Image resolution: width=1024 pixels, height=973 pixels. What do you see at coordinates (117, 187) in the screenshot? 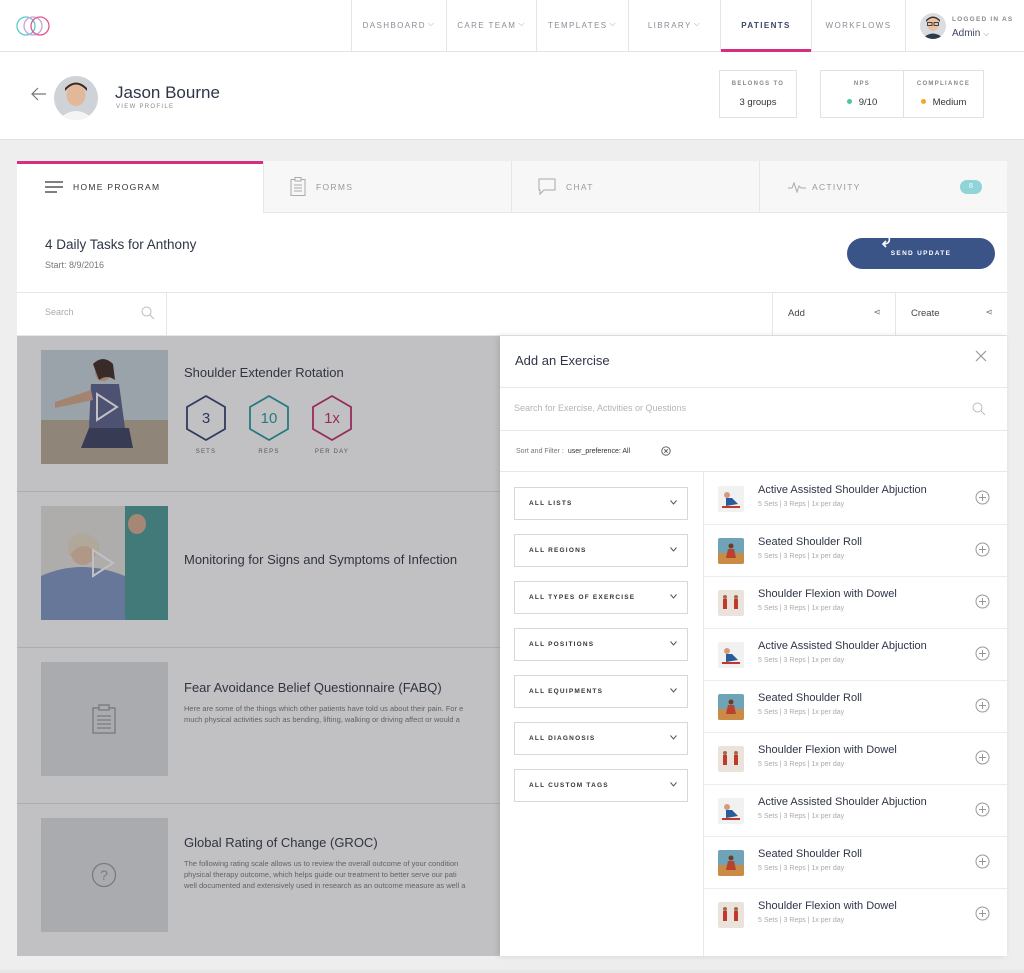
I see `tab-label: HOME PROGRAM` at bounding box center [117, 187].